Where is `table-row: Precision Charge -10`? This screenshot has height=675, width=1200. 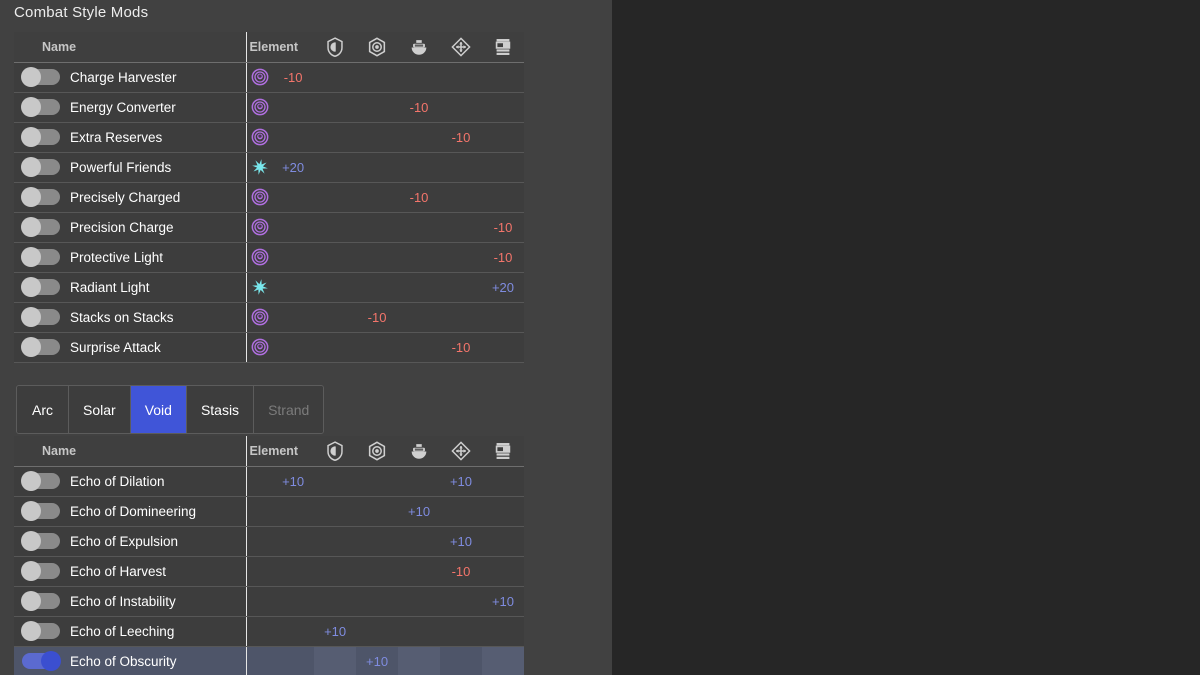
table-row: Precision Charge -10 is located at coordinates (269, 227).